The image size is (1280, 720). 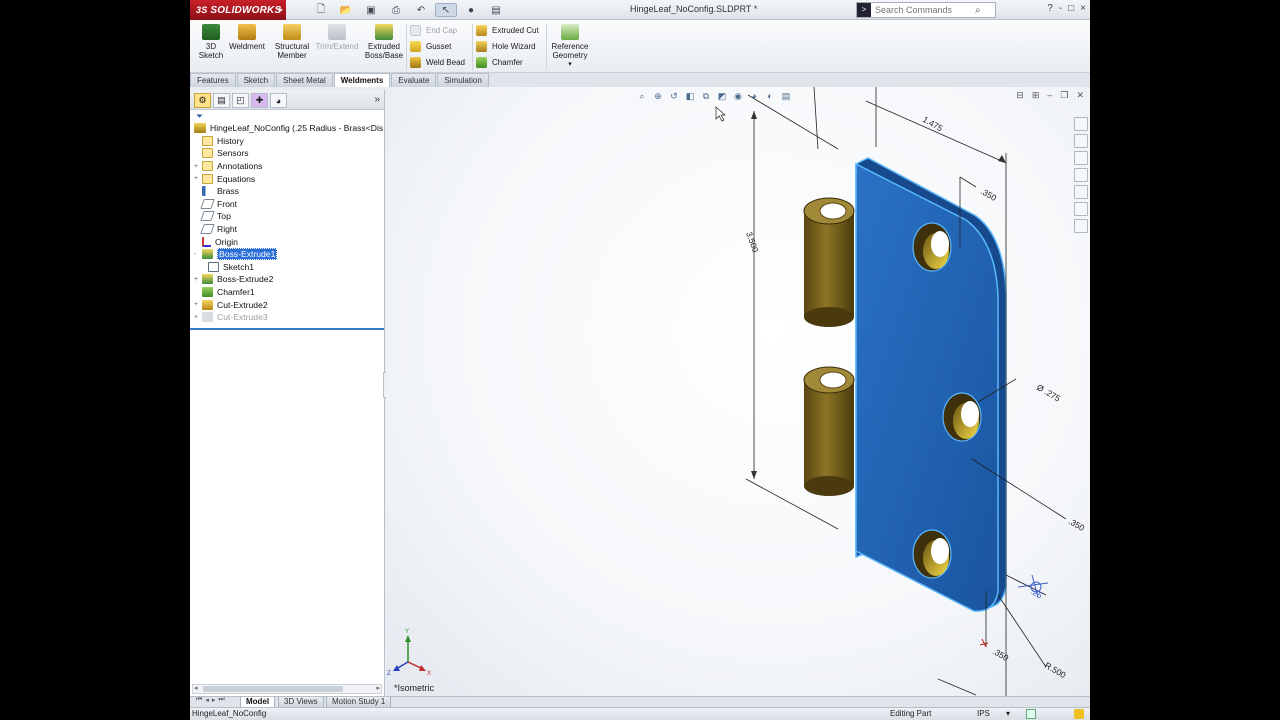 I want to click on structural-member-button: Structural Member, so click(x=292, y=42).